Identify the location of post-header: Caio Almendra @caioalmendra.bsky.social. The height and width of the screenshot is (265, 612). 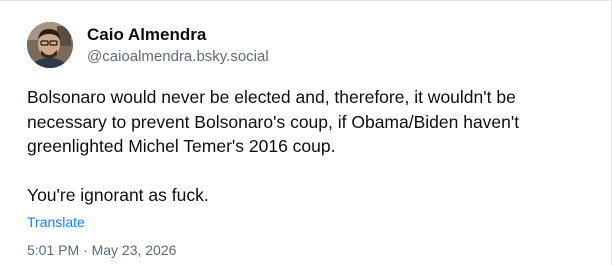
(148, 45).